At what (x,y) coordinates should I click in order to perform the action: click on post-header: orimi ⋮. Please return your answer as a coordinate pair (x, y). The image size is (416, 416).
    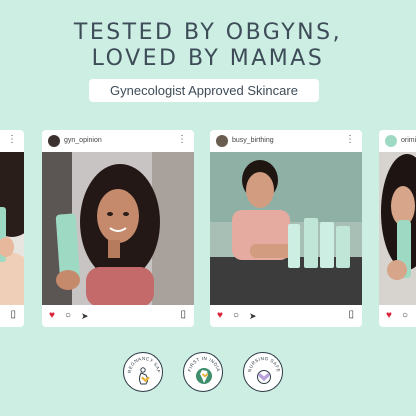
    Looking at the image, I should click on (397, 141).